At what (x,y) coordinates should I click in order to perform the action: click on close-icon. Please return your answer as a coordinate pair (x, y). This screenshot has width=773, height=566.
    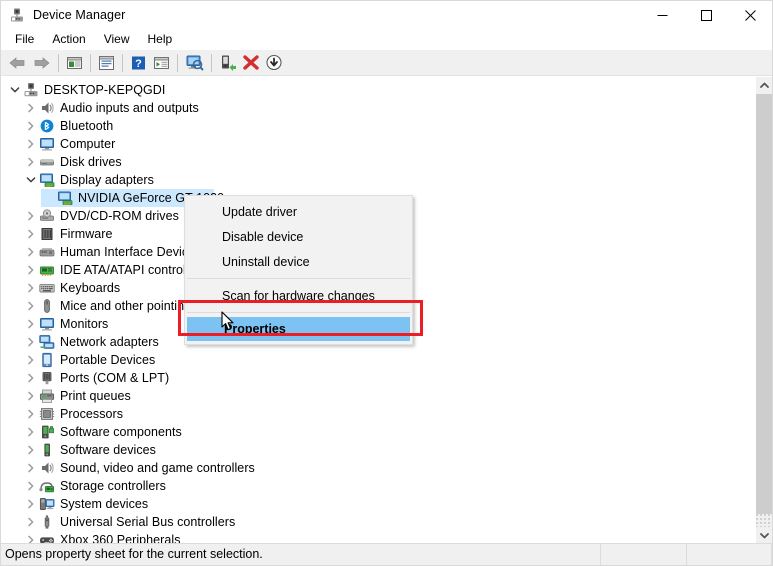
    Looking at the image, I should click on (750, 15).